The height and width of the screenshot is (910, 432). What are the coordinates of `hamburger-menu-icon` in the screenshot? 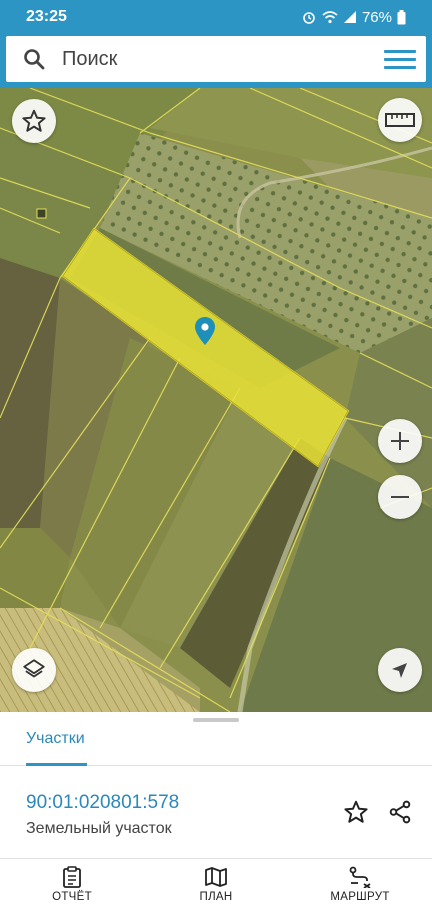 It's located at (400, 59).